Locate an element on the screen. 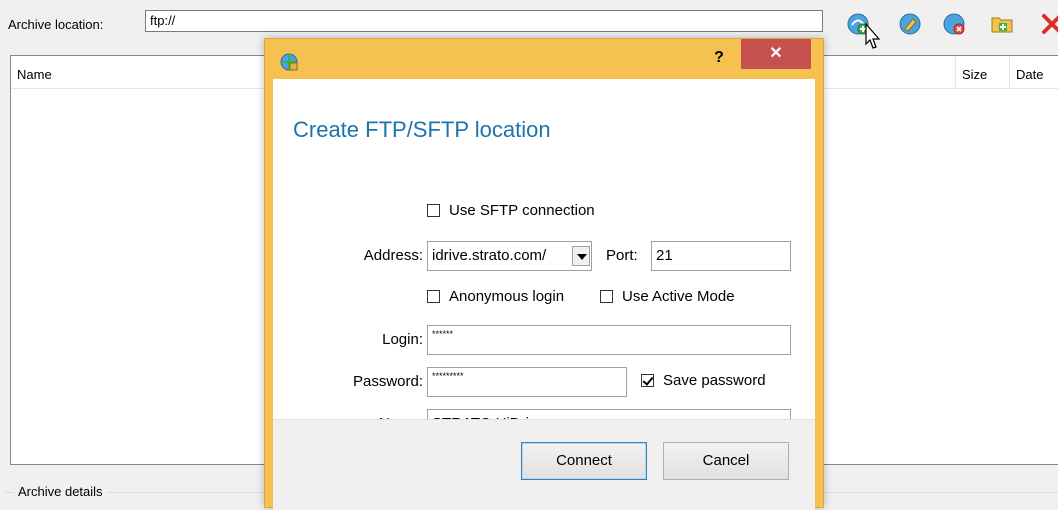 Image resolution: width=1058 pixels, height=510 pixels. close-button: ✕ is located at coordinates (776, 54).